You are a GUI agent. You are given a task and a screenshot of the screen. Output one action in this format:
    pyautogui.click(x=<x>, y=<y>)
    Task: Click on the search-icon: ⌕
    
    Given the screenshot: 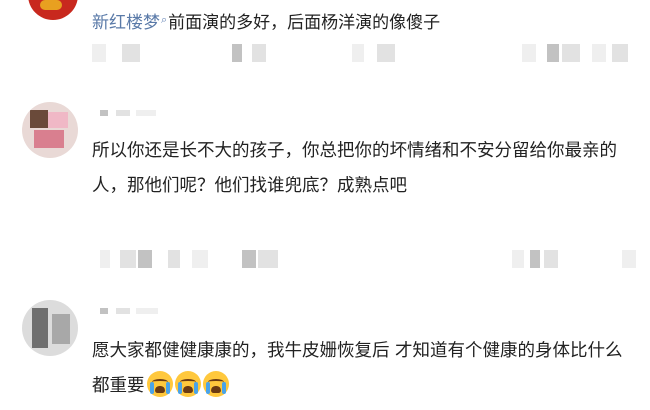 What is the action you would take?
    pyautogui.click(x=164, y=19)
    